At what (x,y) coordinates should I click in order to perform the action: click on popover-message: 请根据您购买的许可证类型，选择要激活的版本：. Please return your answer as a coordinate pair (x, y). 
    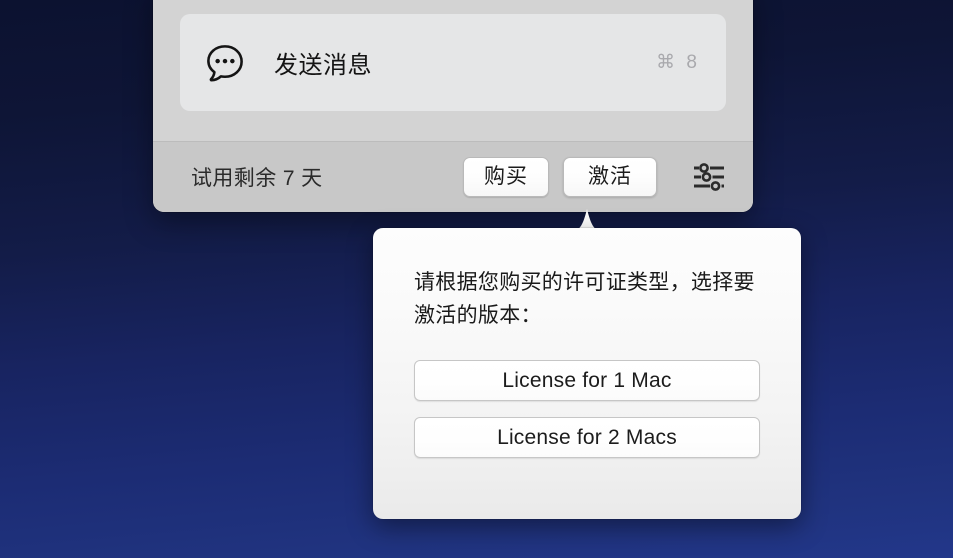
    Looking at the image, I should click on (584, 299).